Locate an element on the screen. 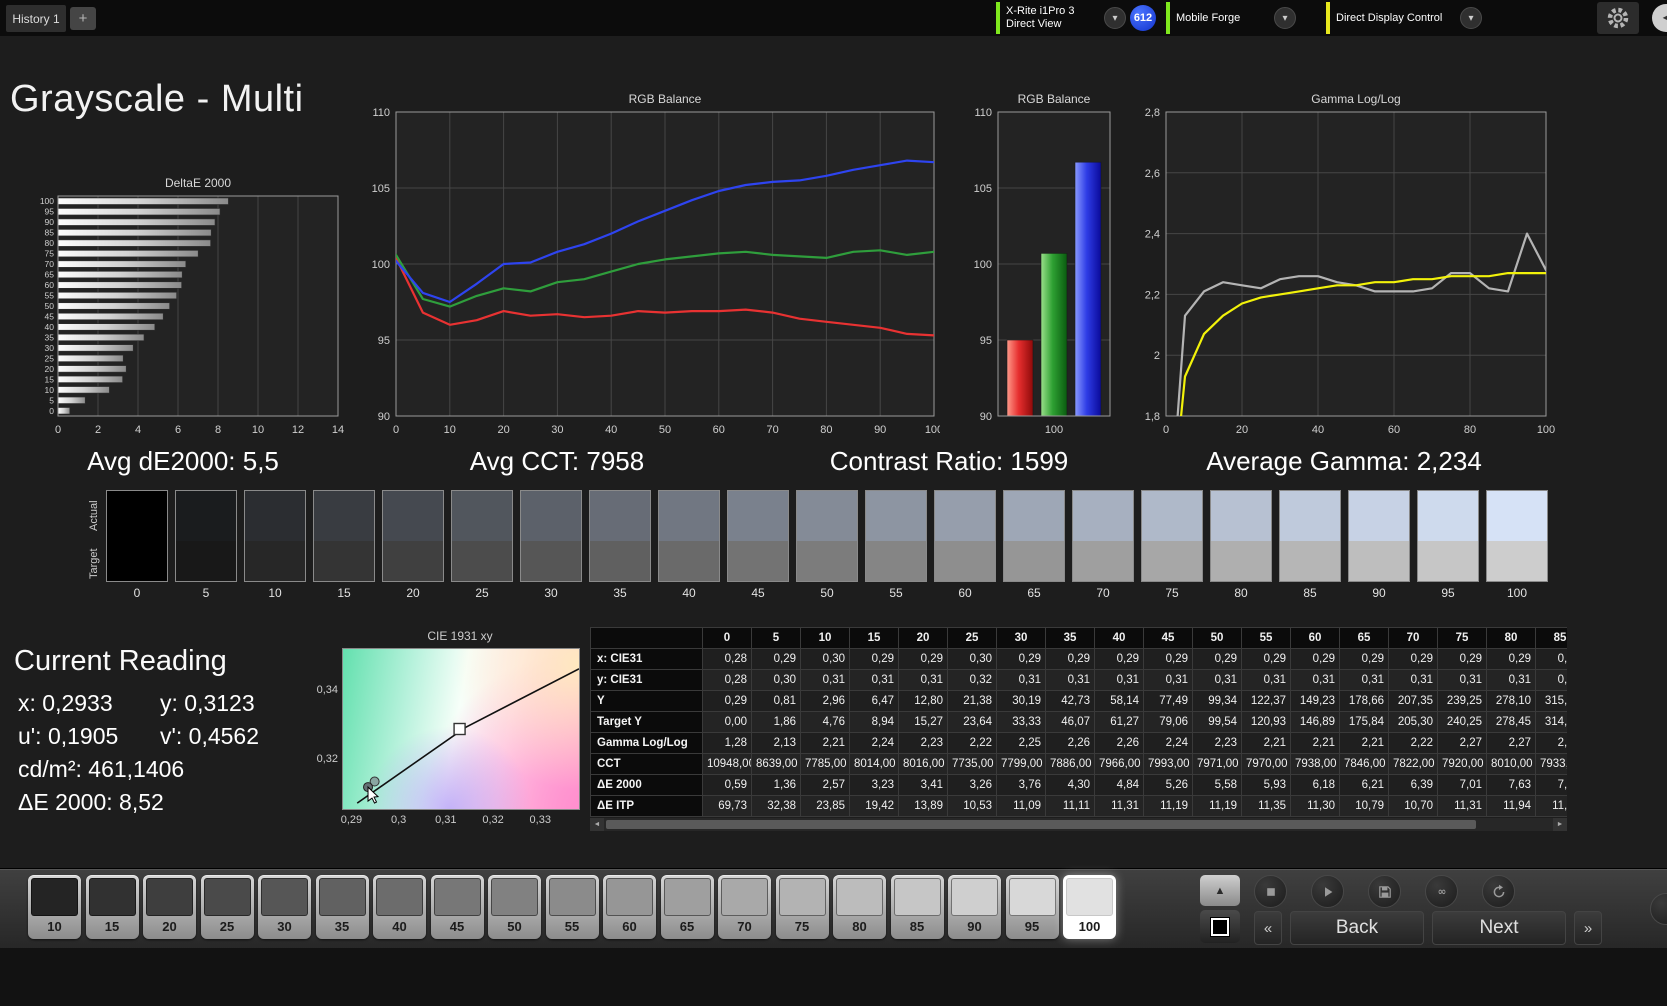 This screenshot has height=1006, width=1667. history-tab: History 1 is located at coordinates (36, 18).